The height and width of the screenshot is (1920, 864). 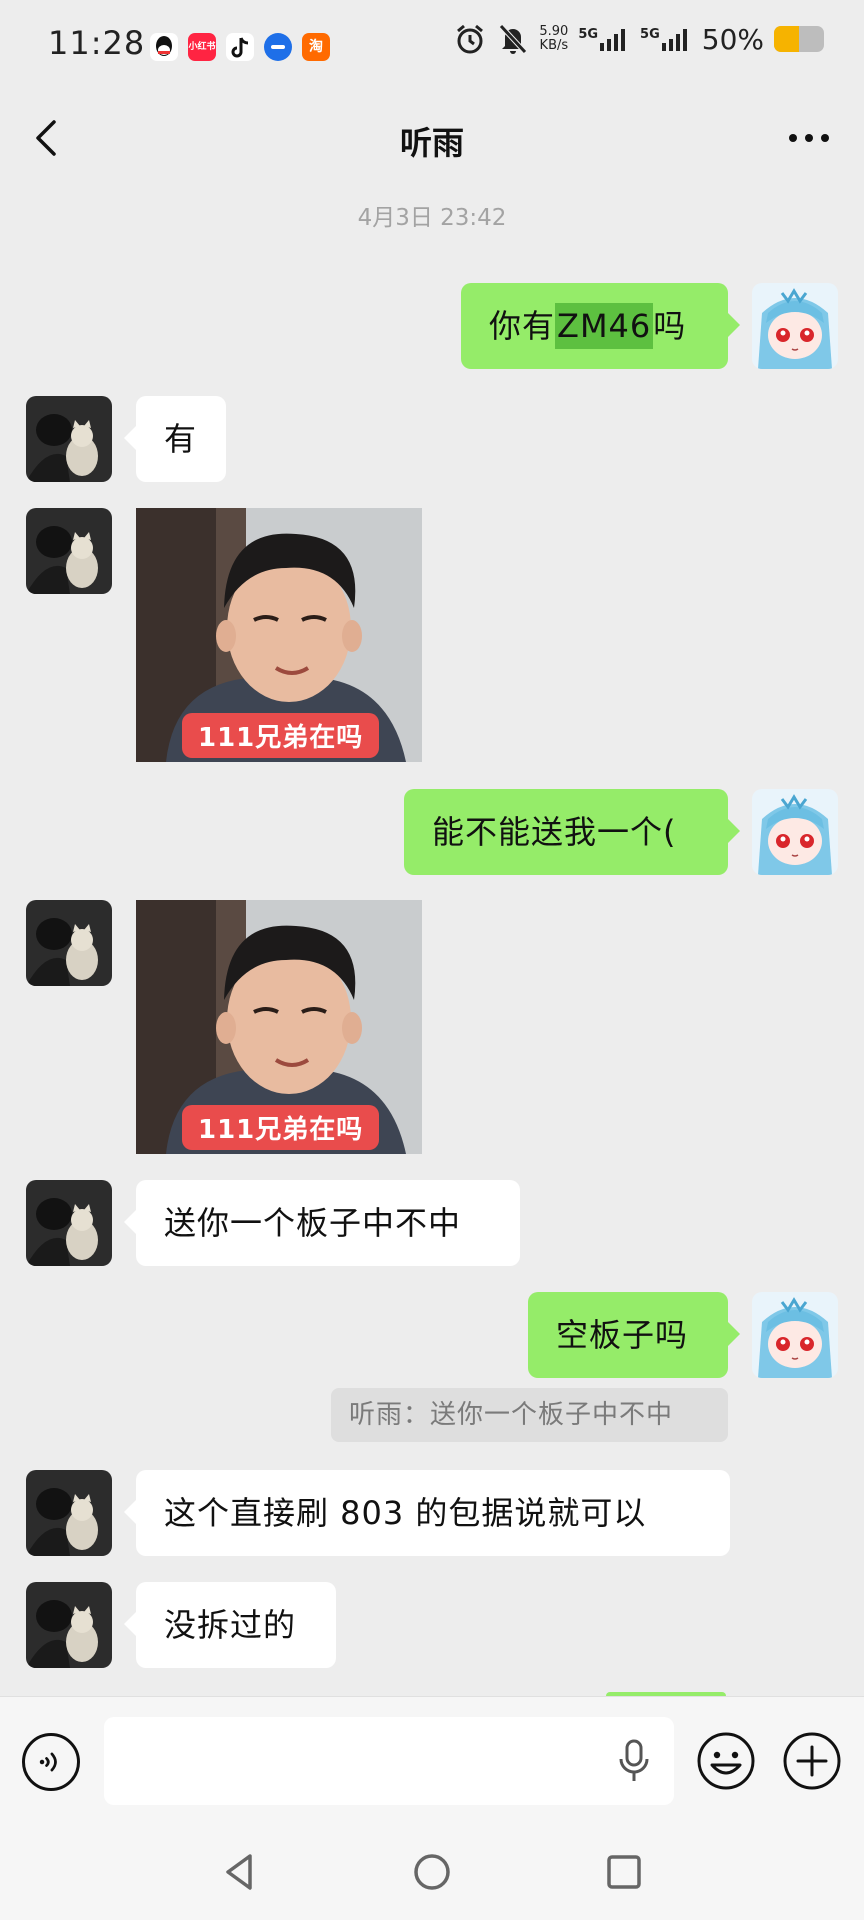 I want to click on message-text: 能不能送我一个(, so click(x=554, y=832).